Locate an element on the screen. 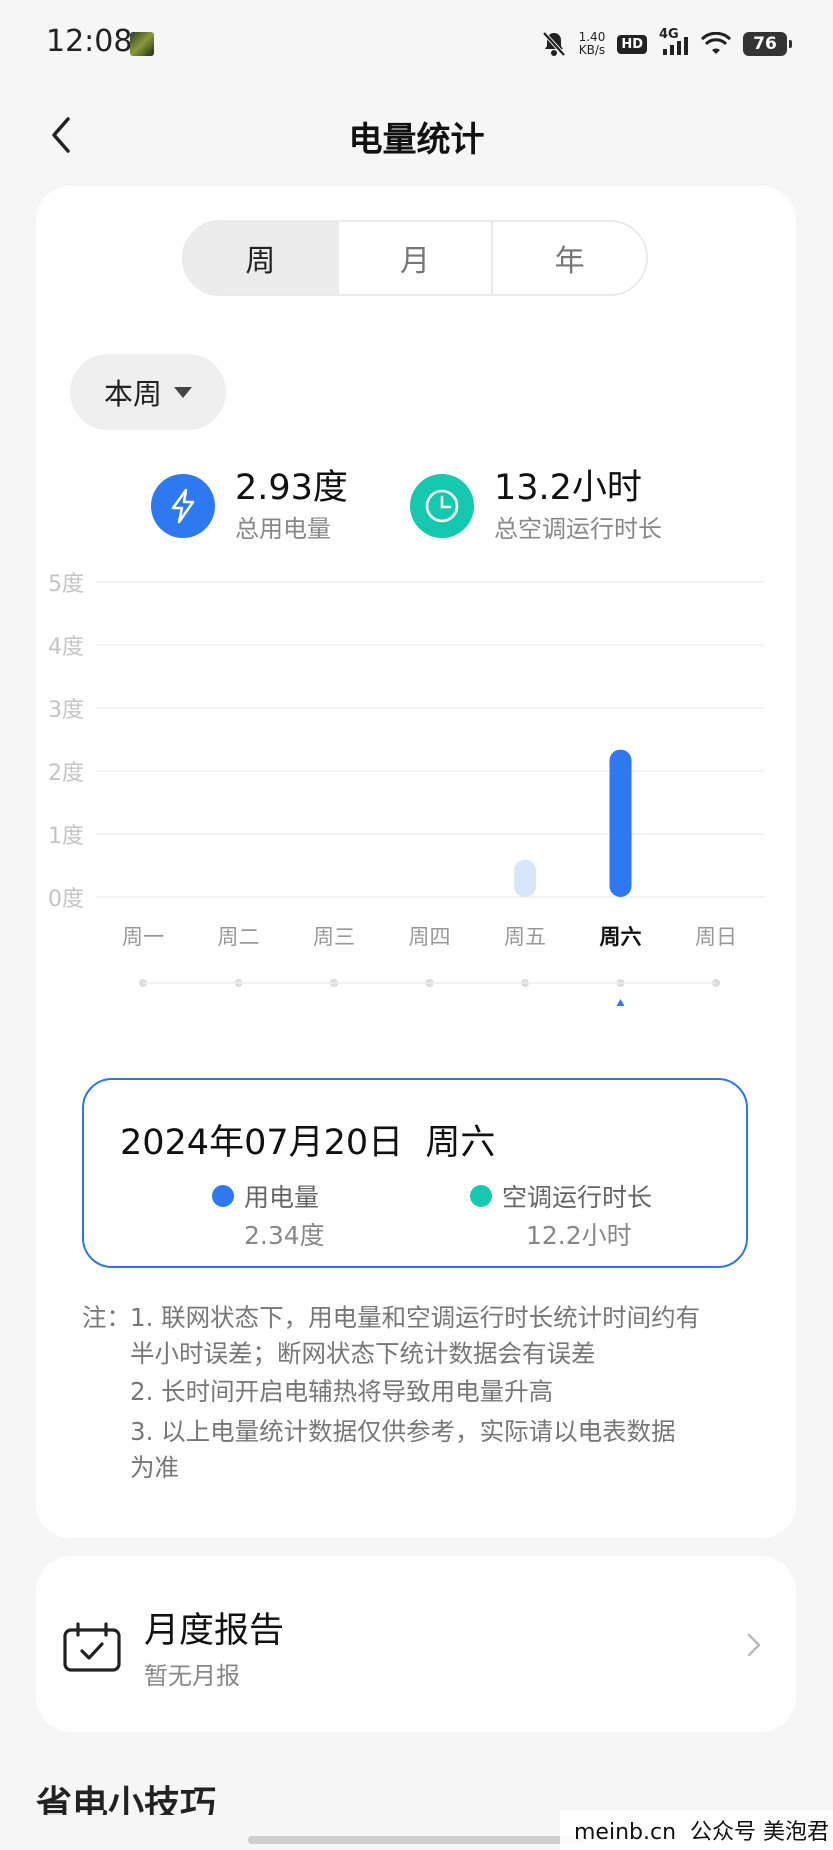  wifi-icon is located at coordinates (716, 44).